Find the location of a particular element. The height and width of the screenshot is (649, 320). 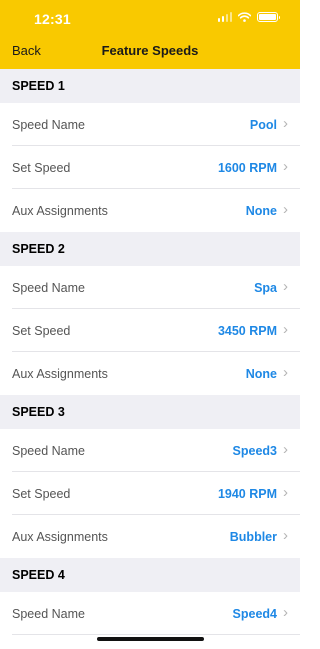

page-title: Feature Speeds is located at coordinates (150, 50).